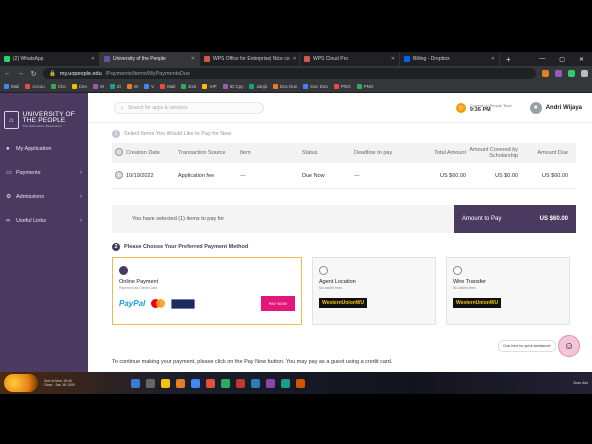  What do you see at coordinates (44, 221) in the screenshot?
I see `sidebar-item-useful-links: ∞ Useful Links ›` at bounding box center [44, 221].